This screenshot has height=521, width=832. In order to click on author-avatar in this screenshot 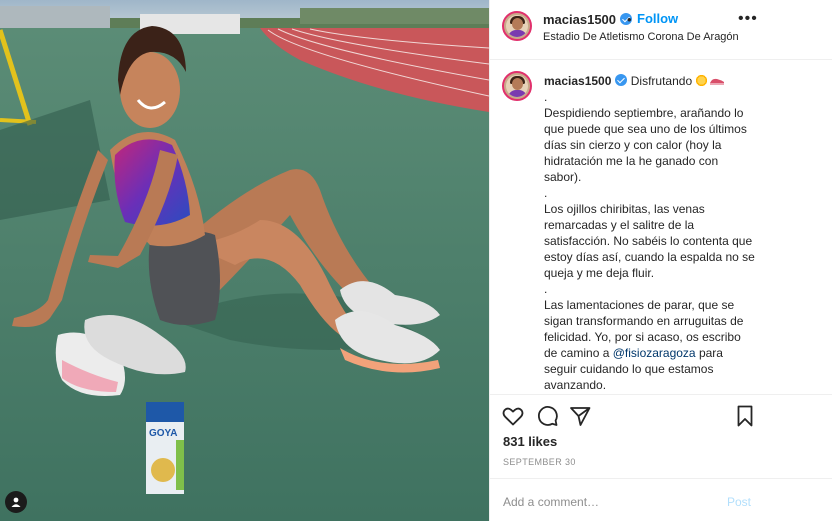, I will do `click(517, 26)`.